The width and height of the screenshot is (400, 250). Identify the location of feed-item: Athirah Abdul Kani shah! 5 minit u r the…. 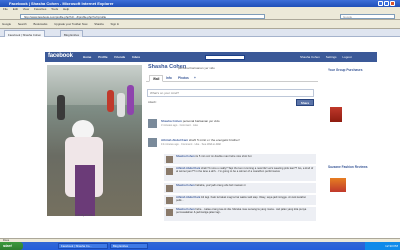
(231, 145).